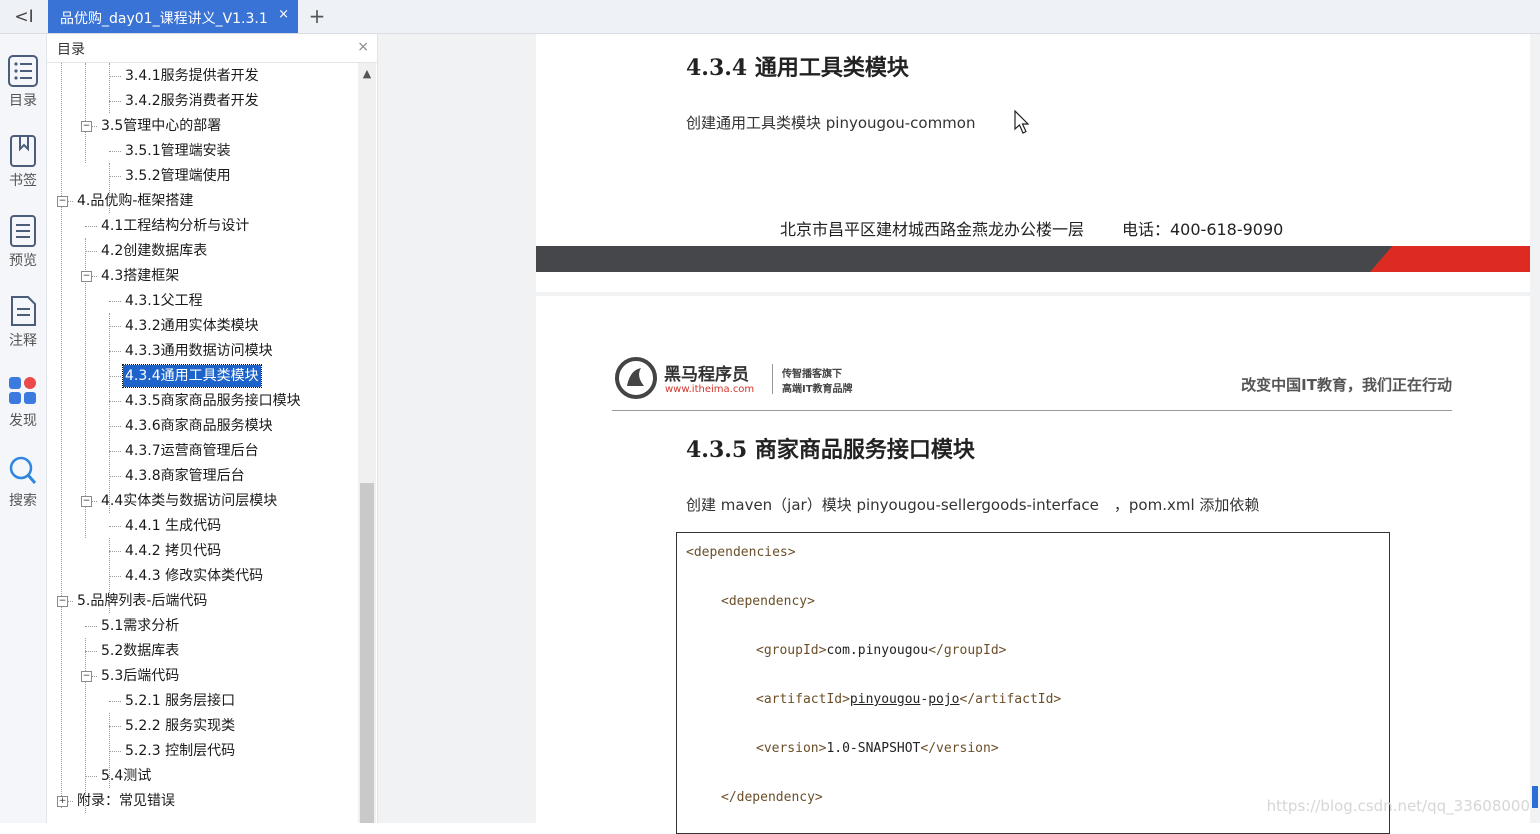 Image resolution: width=1540 pixels, height=834 pixels. I want to click on outline-item: 4.3搭建框架, so click(140, 276).